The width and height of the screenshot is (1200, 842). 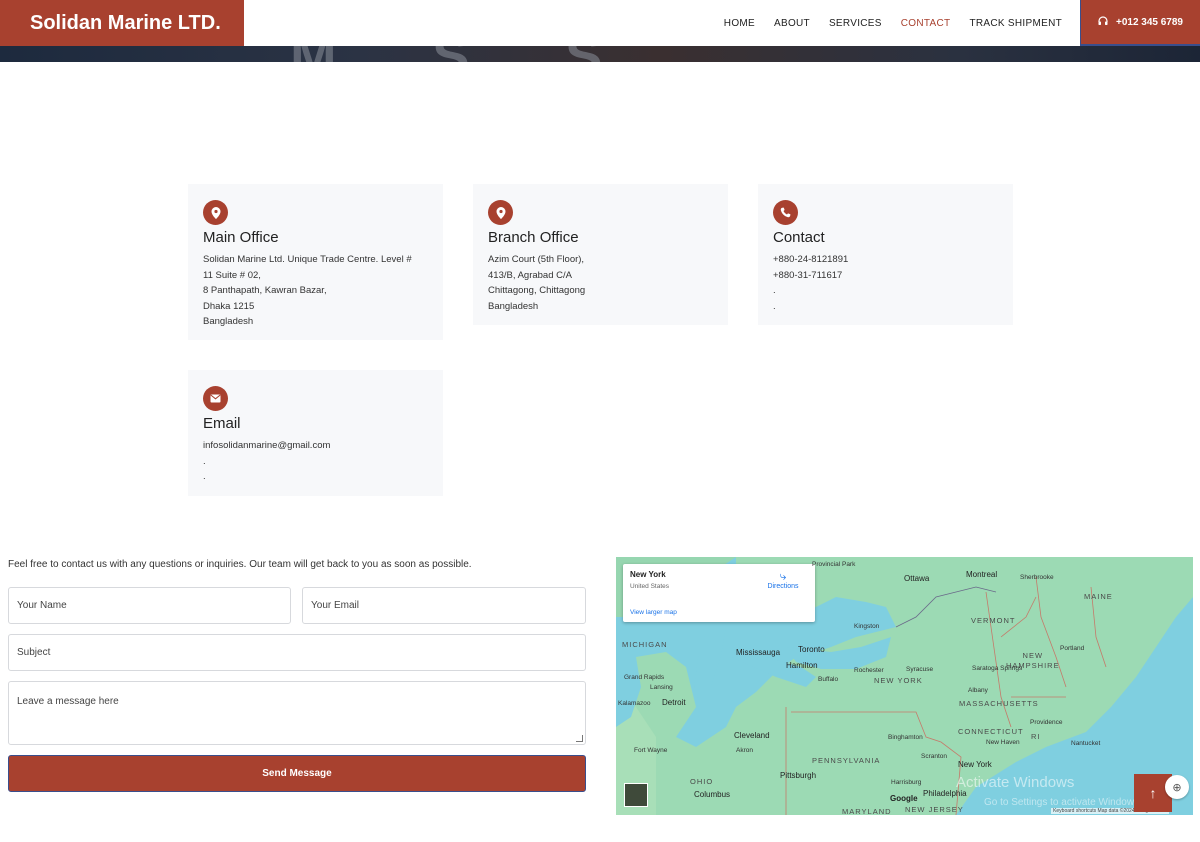 I want to click on view-larger-map-link: View larger map, so click(x=653, y=612).